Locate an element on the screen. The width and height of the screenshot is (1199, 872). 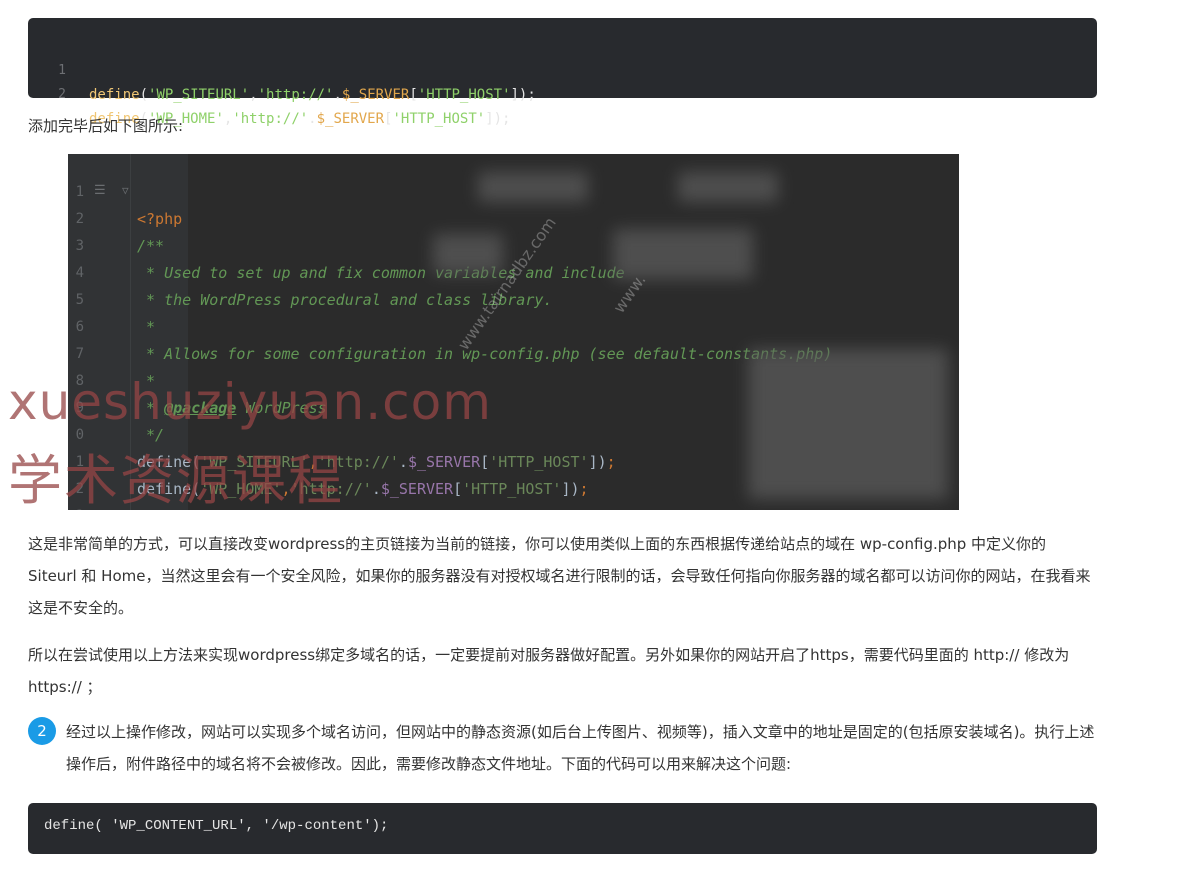
caption-text: 添加完毕后如下图所示: is located at coordinates (106, 126).